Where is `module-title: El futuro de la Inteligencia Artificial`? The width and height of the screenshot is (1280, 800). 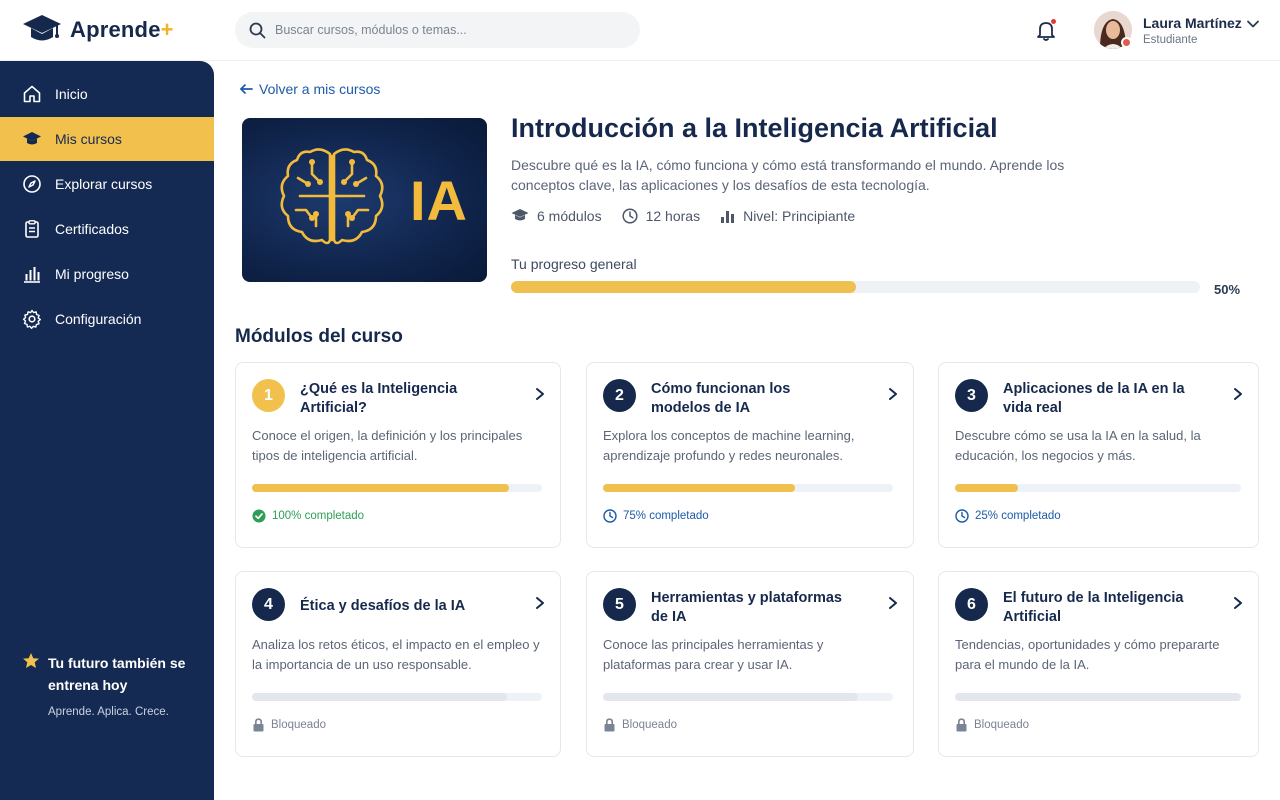 module-title: El futuro de la Inteligencia Artificial is located at coordinates (1093, 607).